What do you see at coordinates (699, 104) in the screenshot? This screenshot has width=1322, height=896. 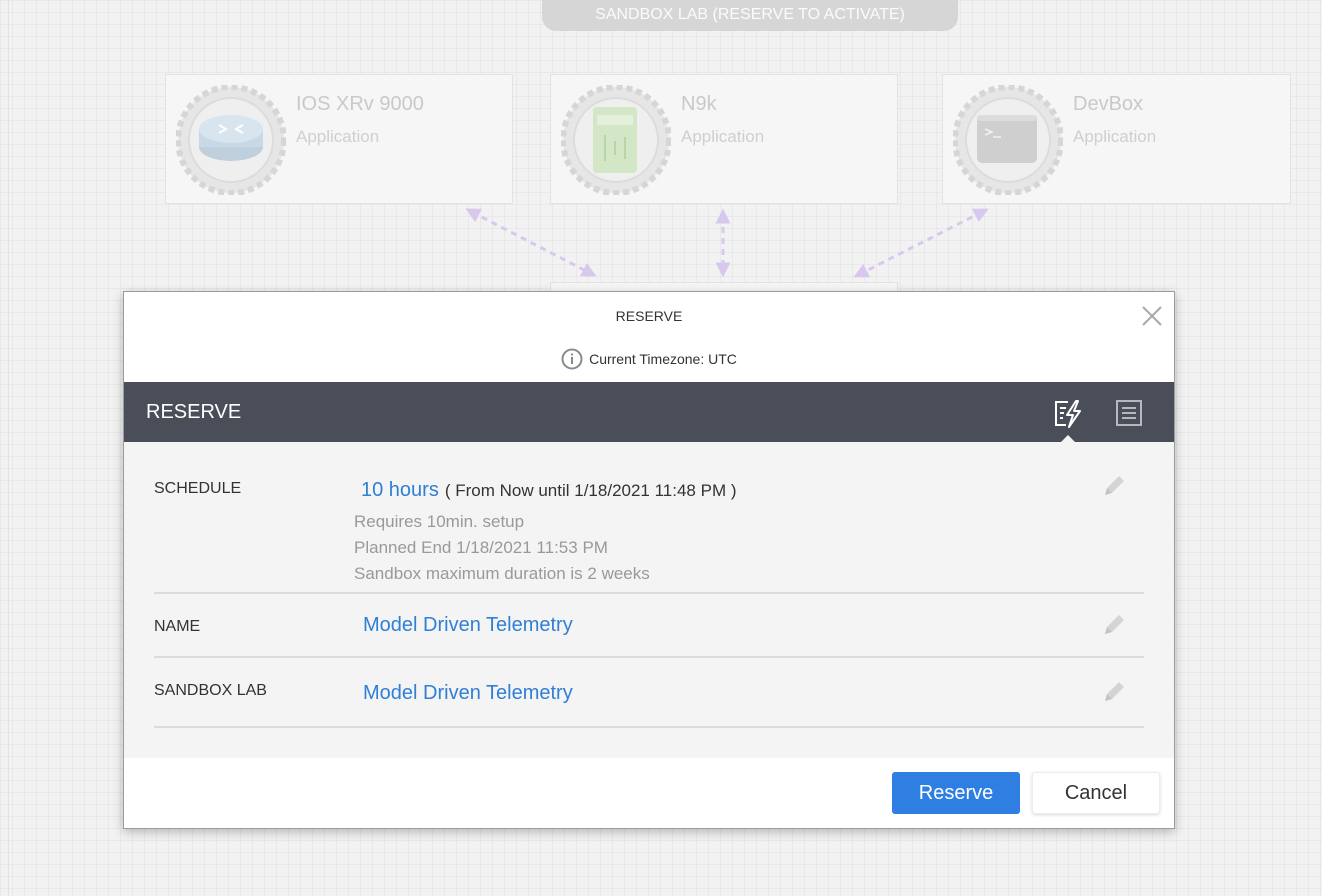 I see `node-title: N9k` at bounding box center [699, 104].